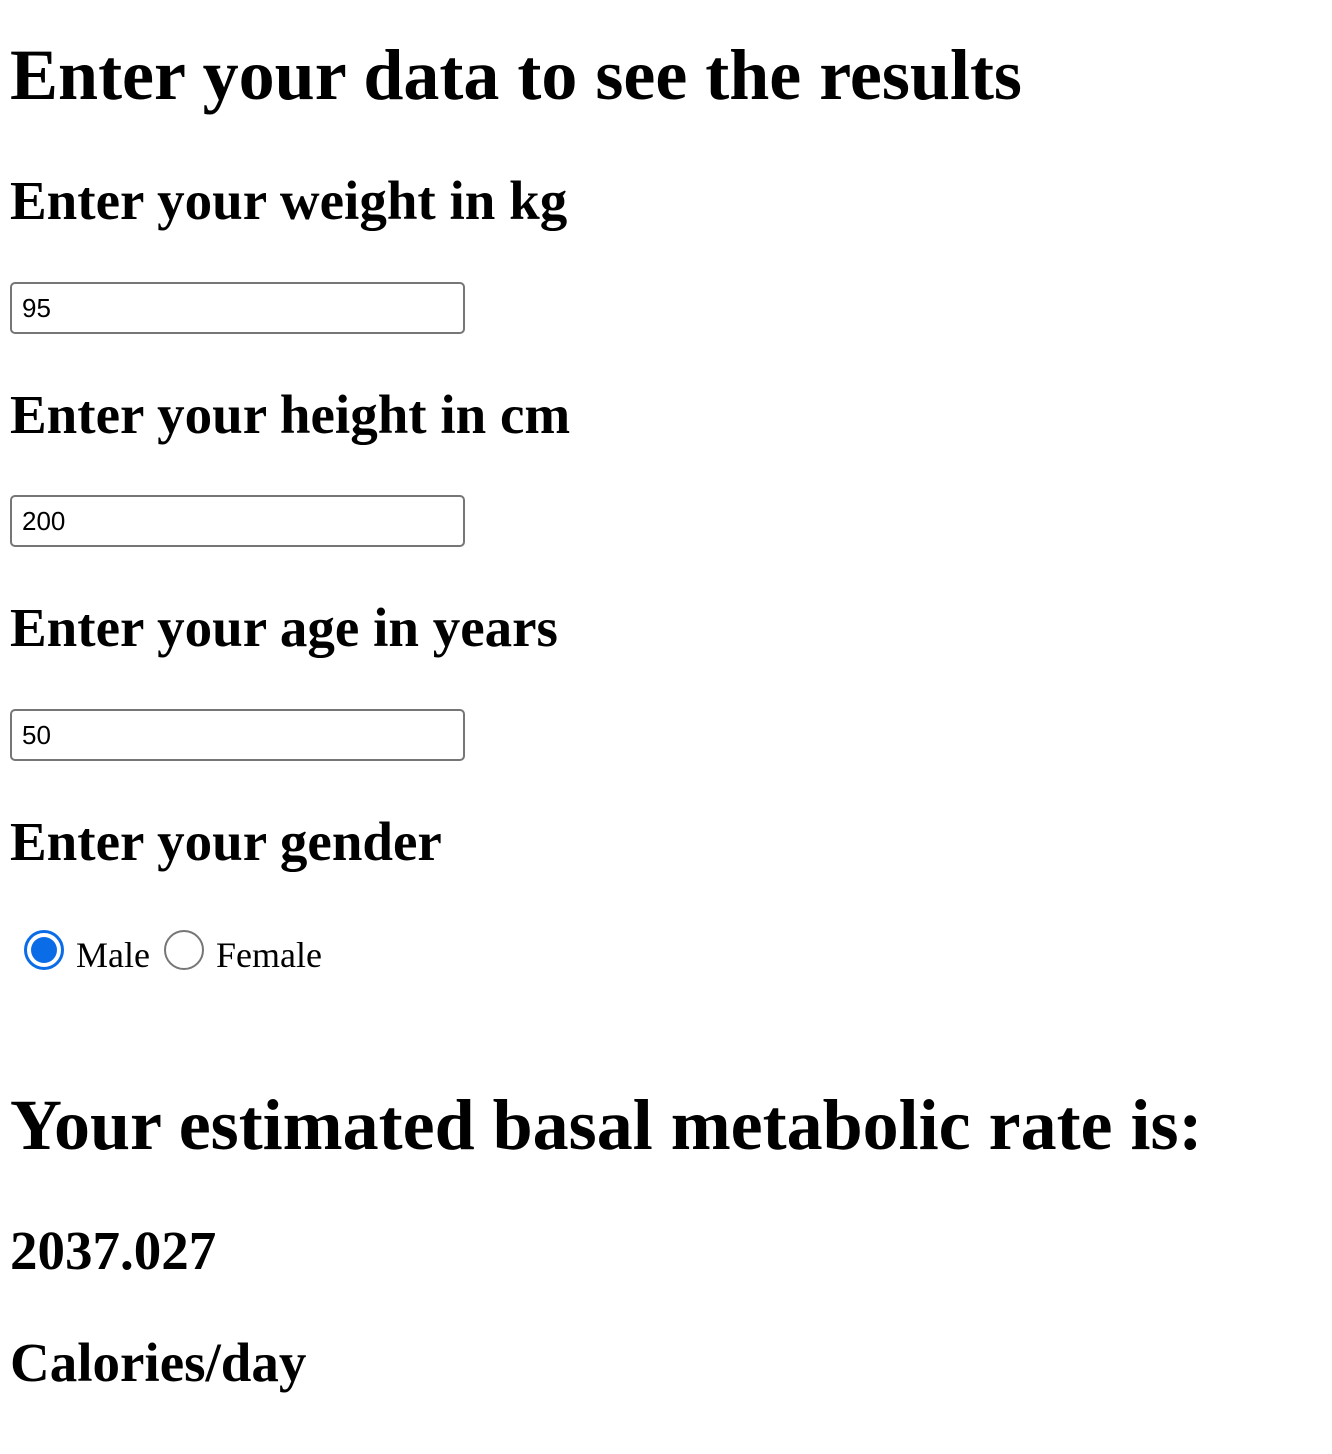 This screenshot has width=1332, height=1454. I want to click on weight-input, so click(237, 308).